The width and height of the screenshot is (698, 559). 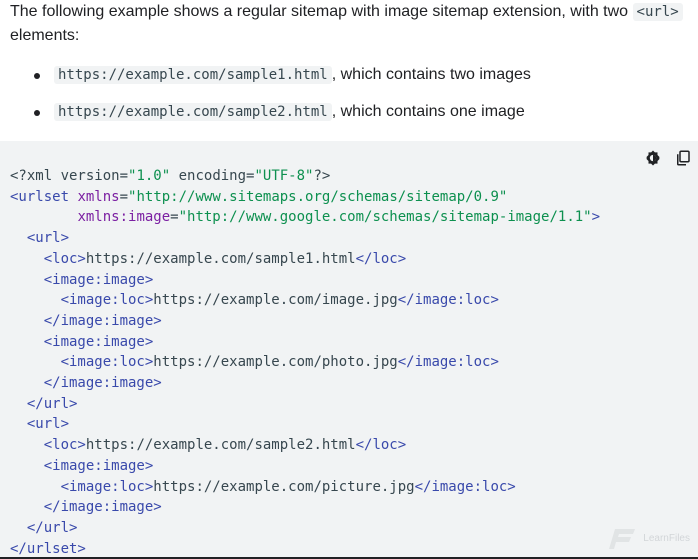 I want to click on code-token: https://example.com/sample1.html, so click(x=220, y=258).